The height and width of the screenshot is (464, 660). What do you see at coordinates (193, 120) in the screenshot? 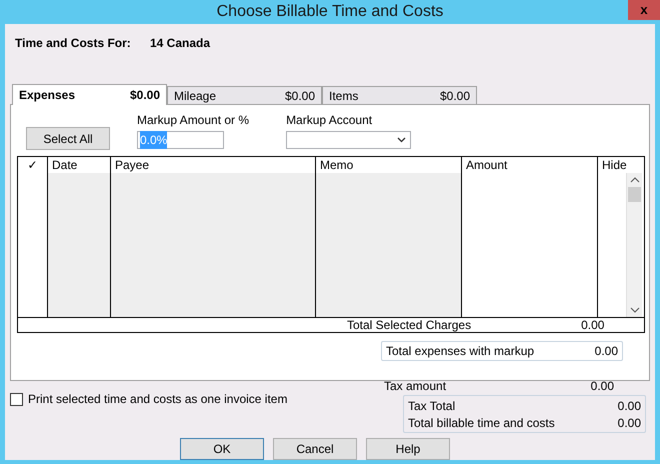
I see `markup-amount-label: Markup Amount or %` at bounding box center [193, 120].